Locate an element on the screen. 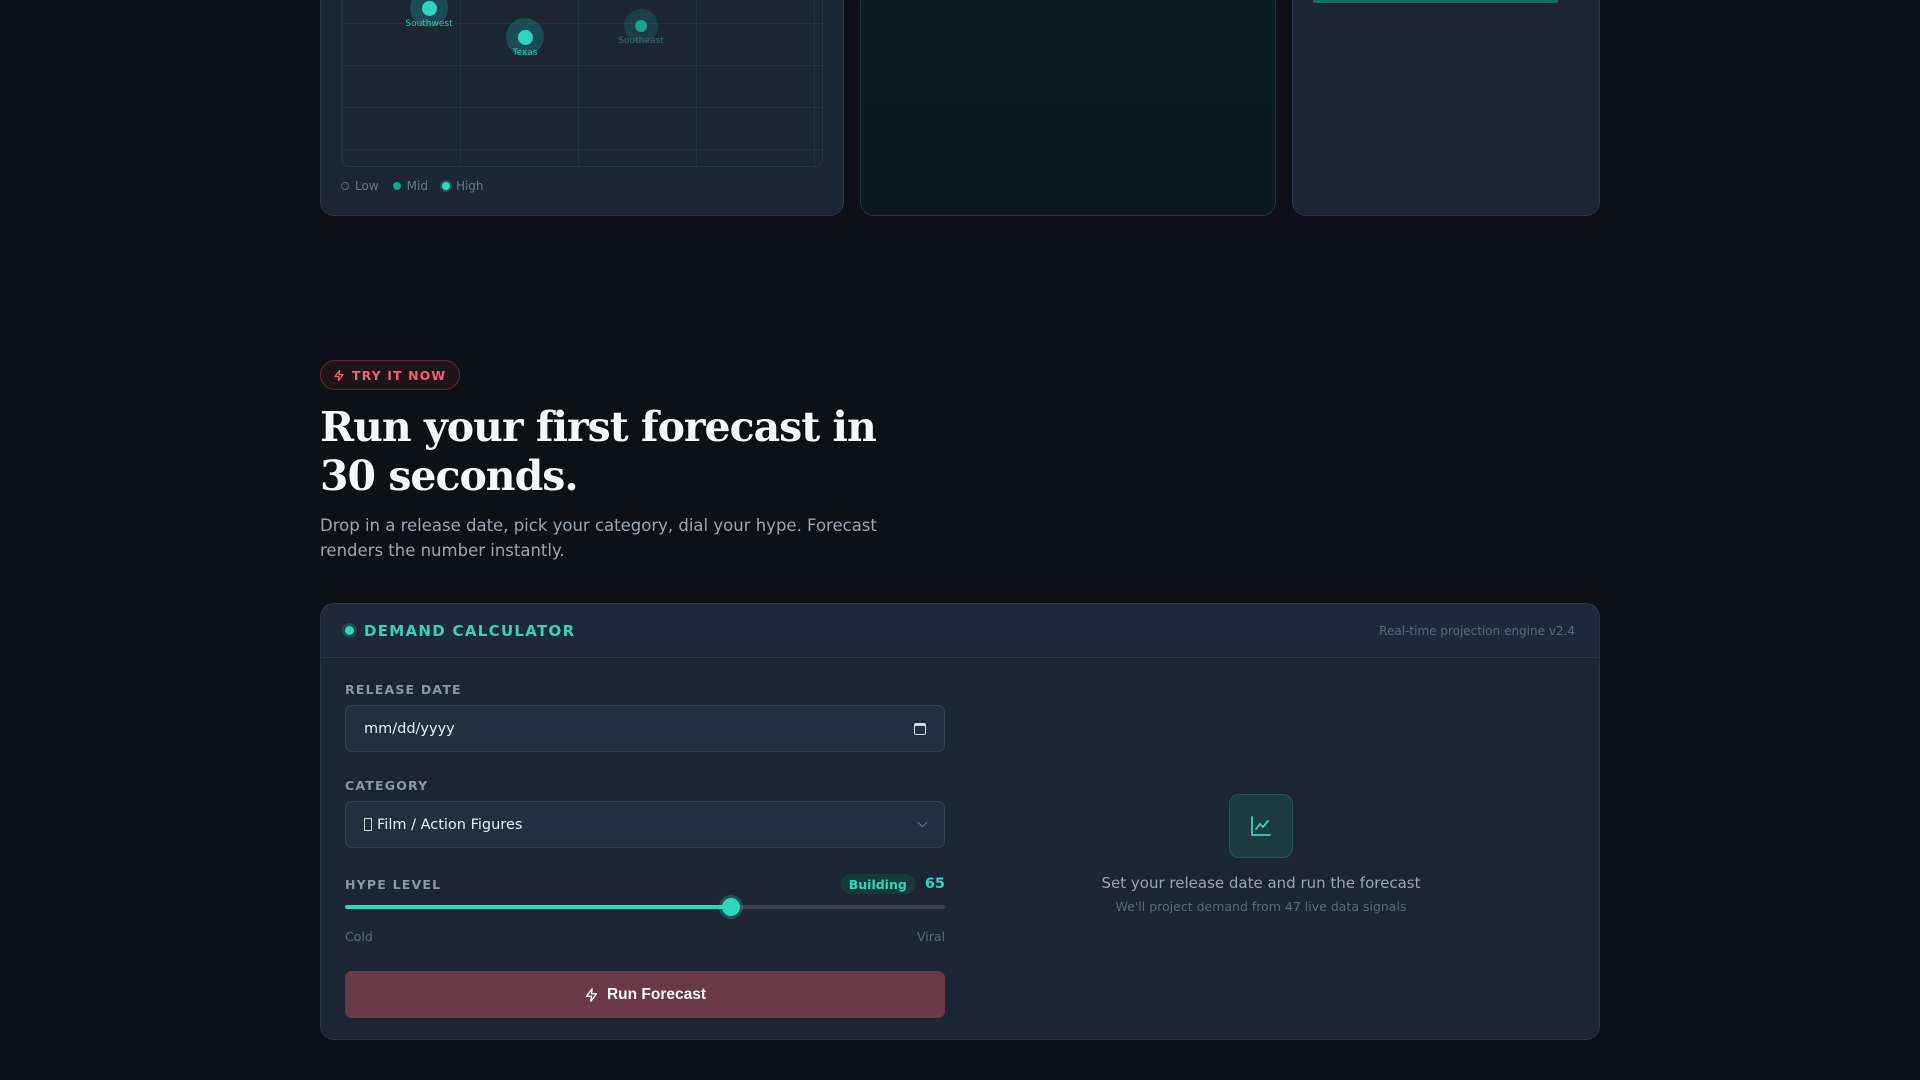 The width and height of the screenshot is (1920, 1080). hype-readout: Building 65 is located at coordinates (892, 884).